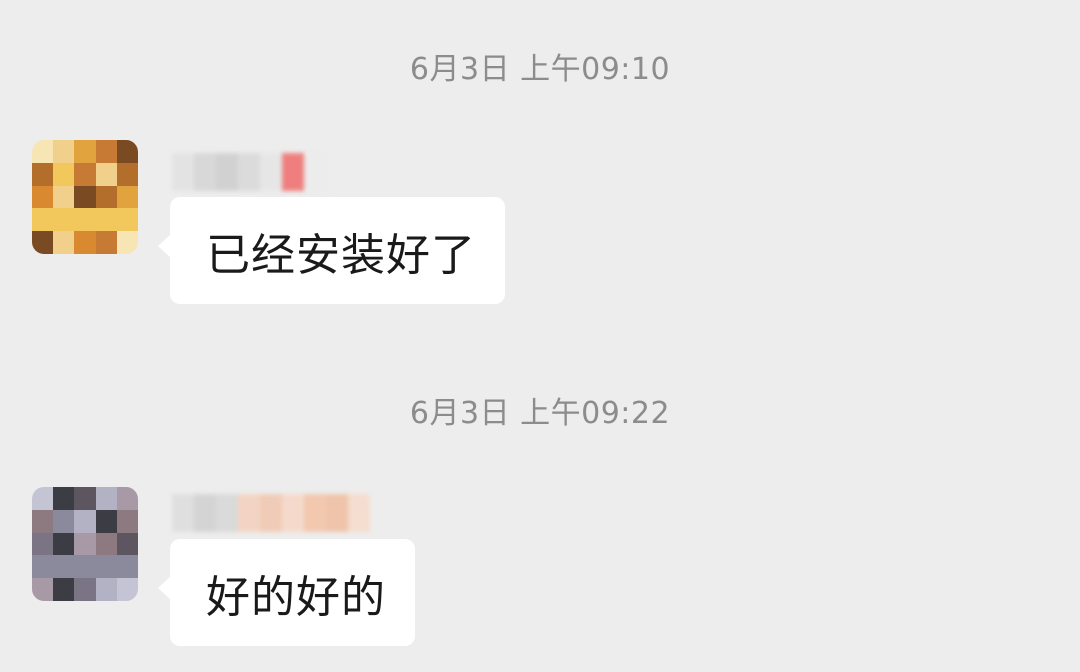  What do you see at coordinates (296, 597) in the screenshot?
I see `message-text: 好的好的` at bounding box center [296, 597].